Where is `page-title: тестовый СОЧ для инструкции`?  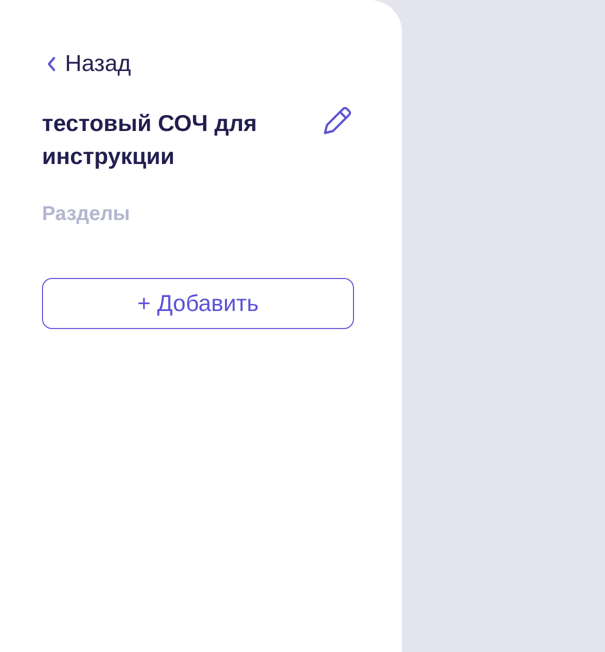
page-title: тестовый СОЧ для инструкции is located at coordinates (150, 140).